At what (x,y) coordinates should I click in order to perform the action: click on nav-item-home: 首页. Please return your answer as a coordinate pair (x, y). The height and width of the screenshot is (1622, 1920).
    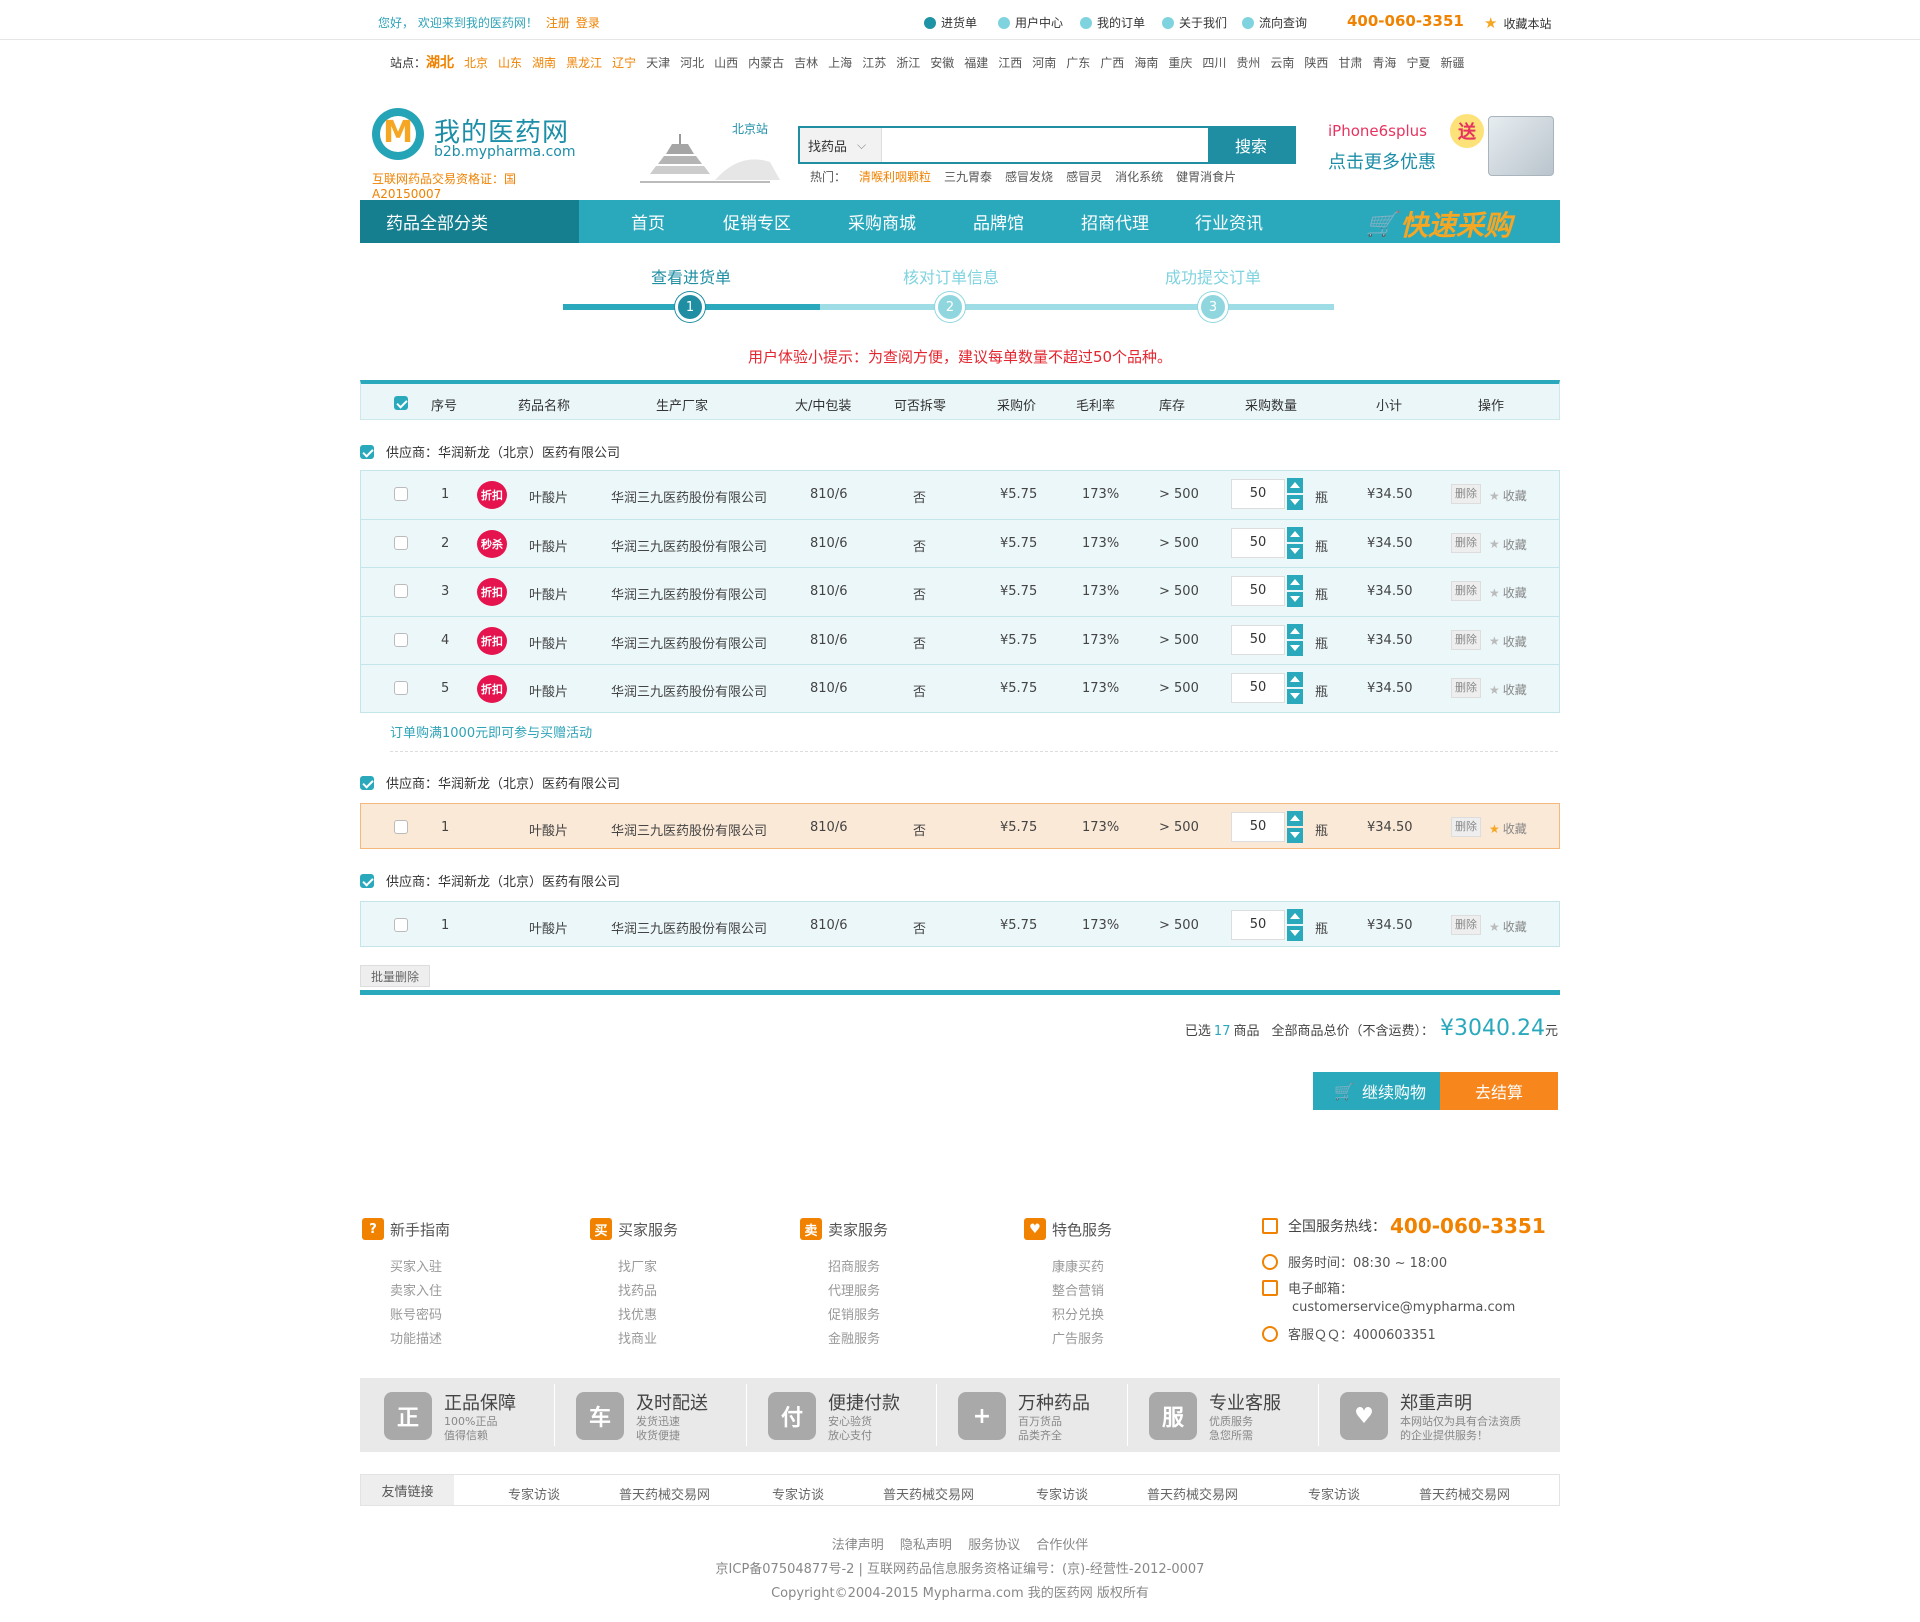
    Looking at the image, I should click on (648, 221).